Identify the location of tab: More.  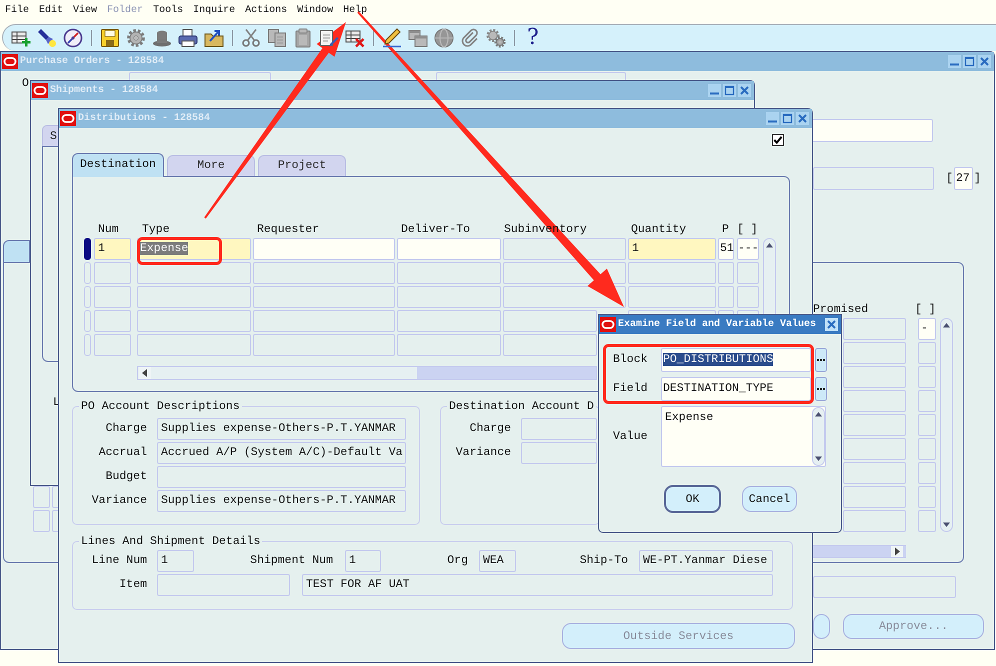
(211, 166).